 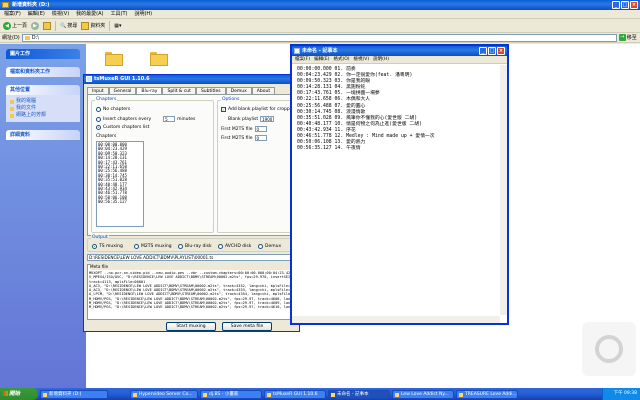 I want to click on tsmuxer-title-bar: tsMuxeR GUI 1.10.6, so click(x=191, y=79).